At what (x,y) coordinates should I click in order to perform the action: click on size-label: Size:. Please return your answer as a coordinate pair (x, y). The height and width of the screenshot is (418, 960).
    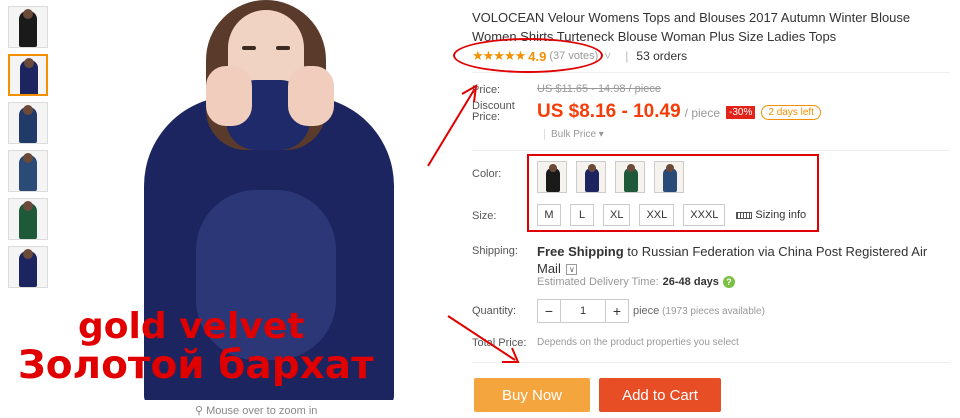
    Looking at the image, I should click on (484, 216).